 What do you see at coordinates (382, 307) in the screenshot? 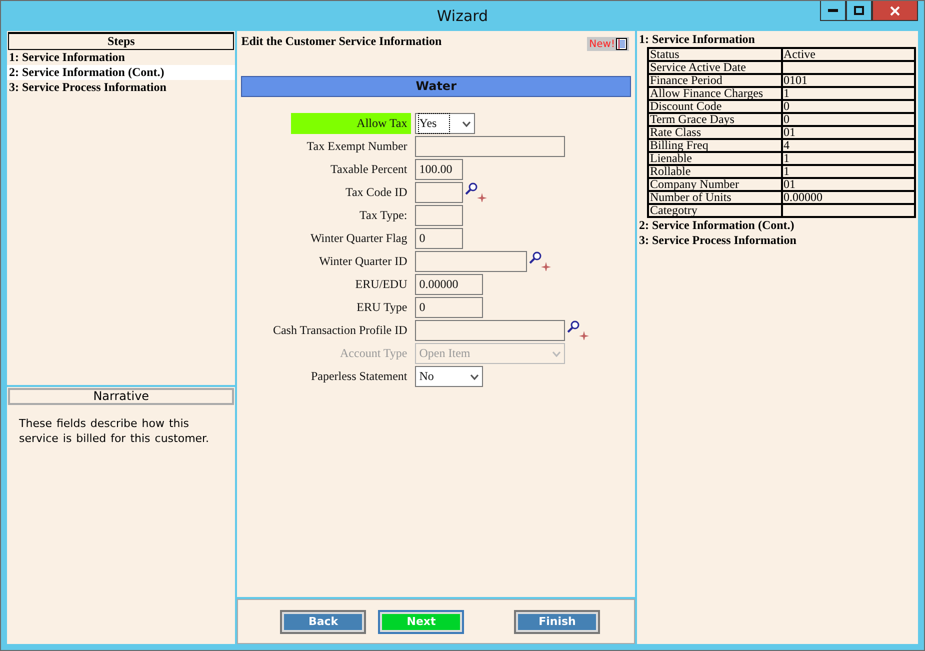
I see `field-label: ERU Type` at bounding box center [382, 307].